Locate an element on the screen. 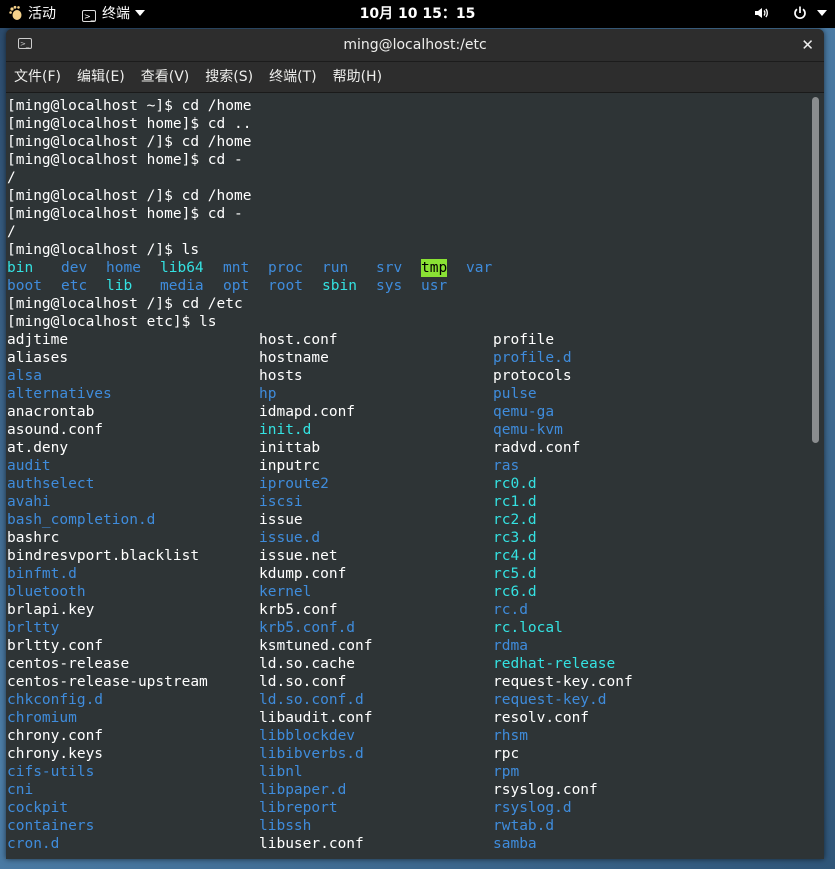  ls-entry: dev is located at coordinates (74, 268).